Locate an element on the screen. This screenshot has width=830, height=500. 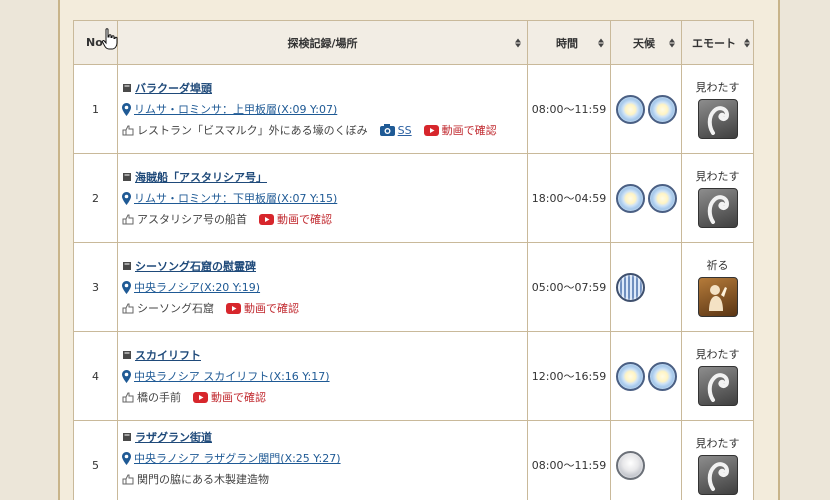
location-link: リムサ・ロミンサ：下甲板層(X:07 Y:15) is located at coordinates (235, 198).